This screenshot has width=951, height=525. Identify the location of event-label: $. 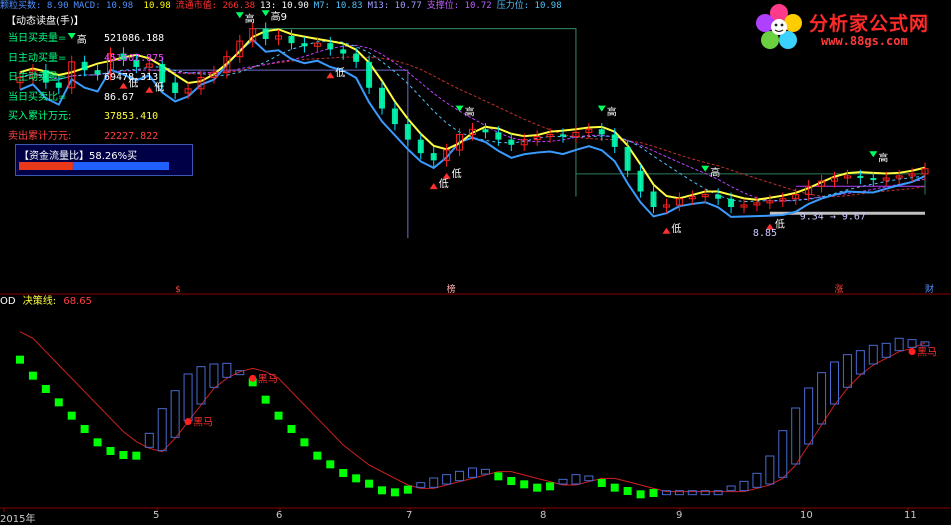
(178, 290).